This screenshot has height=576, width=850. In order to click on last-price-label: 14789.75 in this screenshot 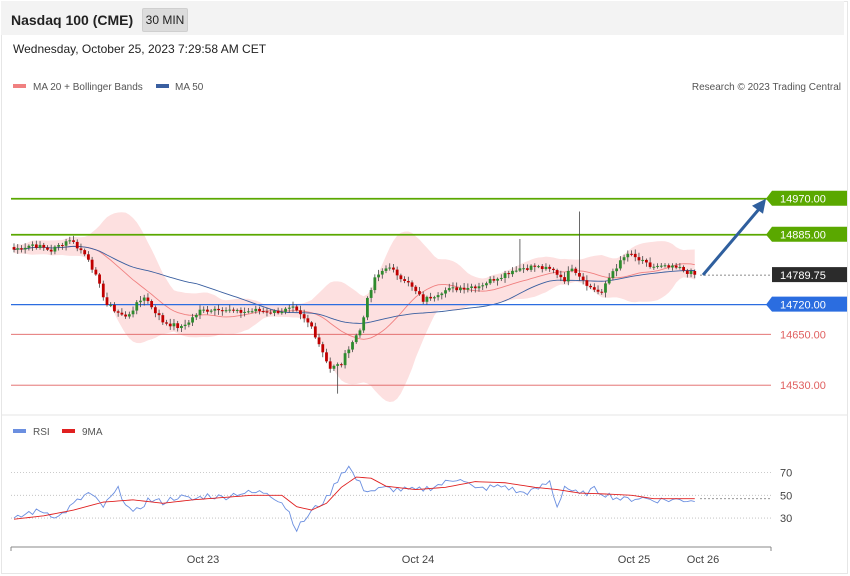, I will do `click(803, 276)`.